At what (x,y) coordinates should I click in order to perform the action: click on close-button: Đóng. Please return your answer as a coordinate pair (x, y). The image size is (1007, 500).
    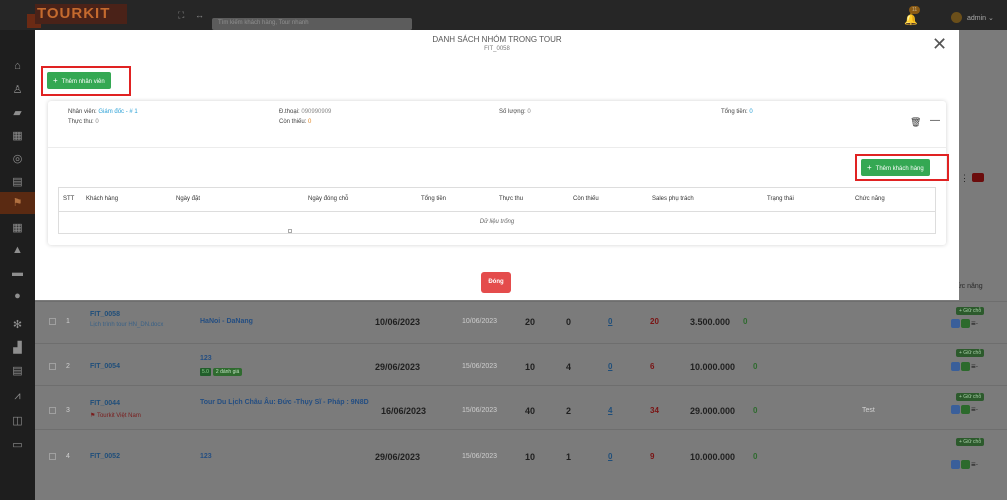
    Looking at the image, I should click on (496, 282).